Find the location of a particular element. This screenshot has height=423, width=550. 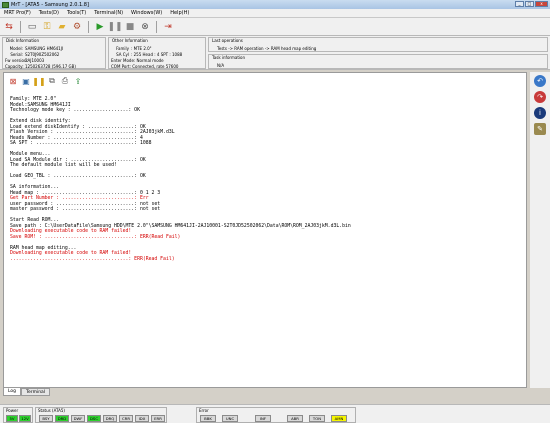

menu-windows: Windows(W) is located at coordinates (146, 13).